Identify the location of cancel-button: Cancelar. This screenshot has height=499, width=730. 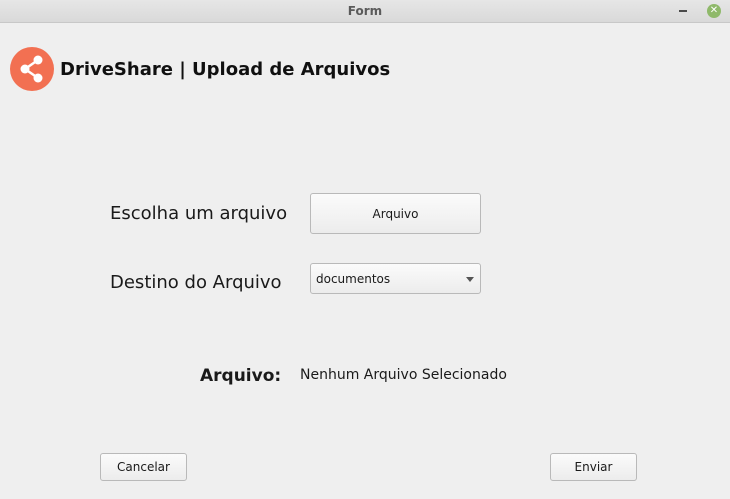
(143, 467).